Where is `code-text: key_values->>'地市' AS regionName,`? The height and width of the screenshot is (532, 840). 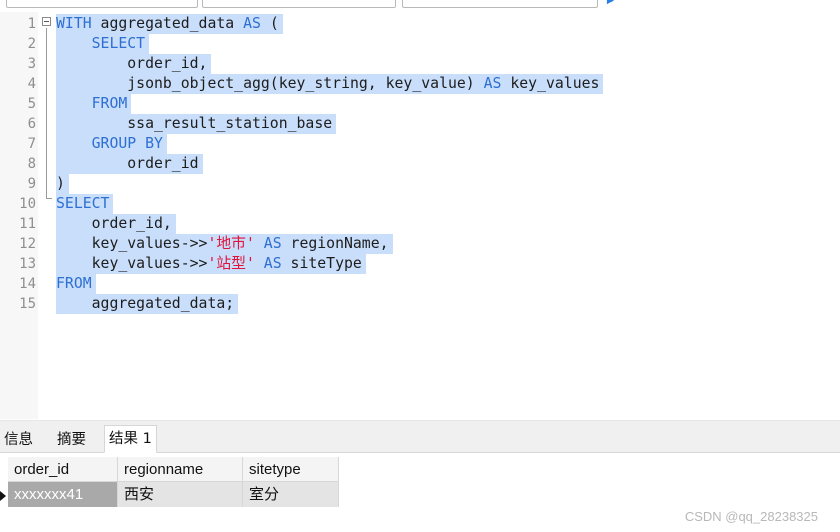
code-text: key_values->>'地市' AS regionName, is located at coordinates (224, 244).